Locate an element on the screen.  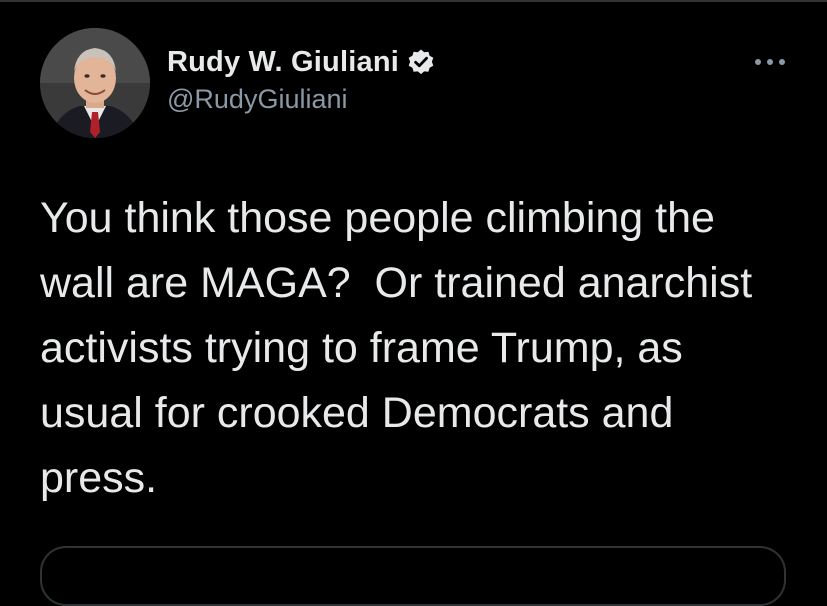
quoted-tweet-card is located at coordinates (413, 576).